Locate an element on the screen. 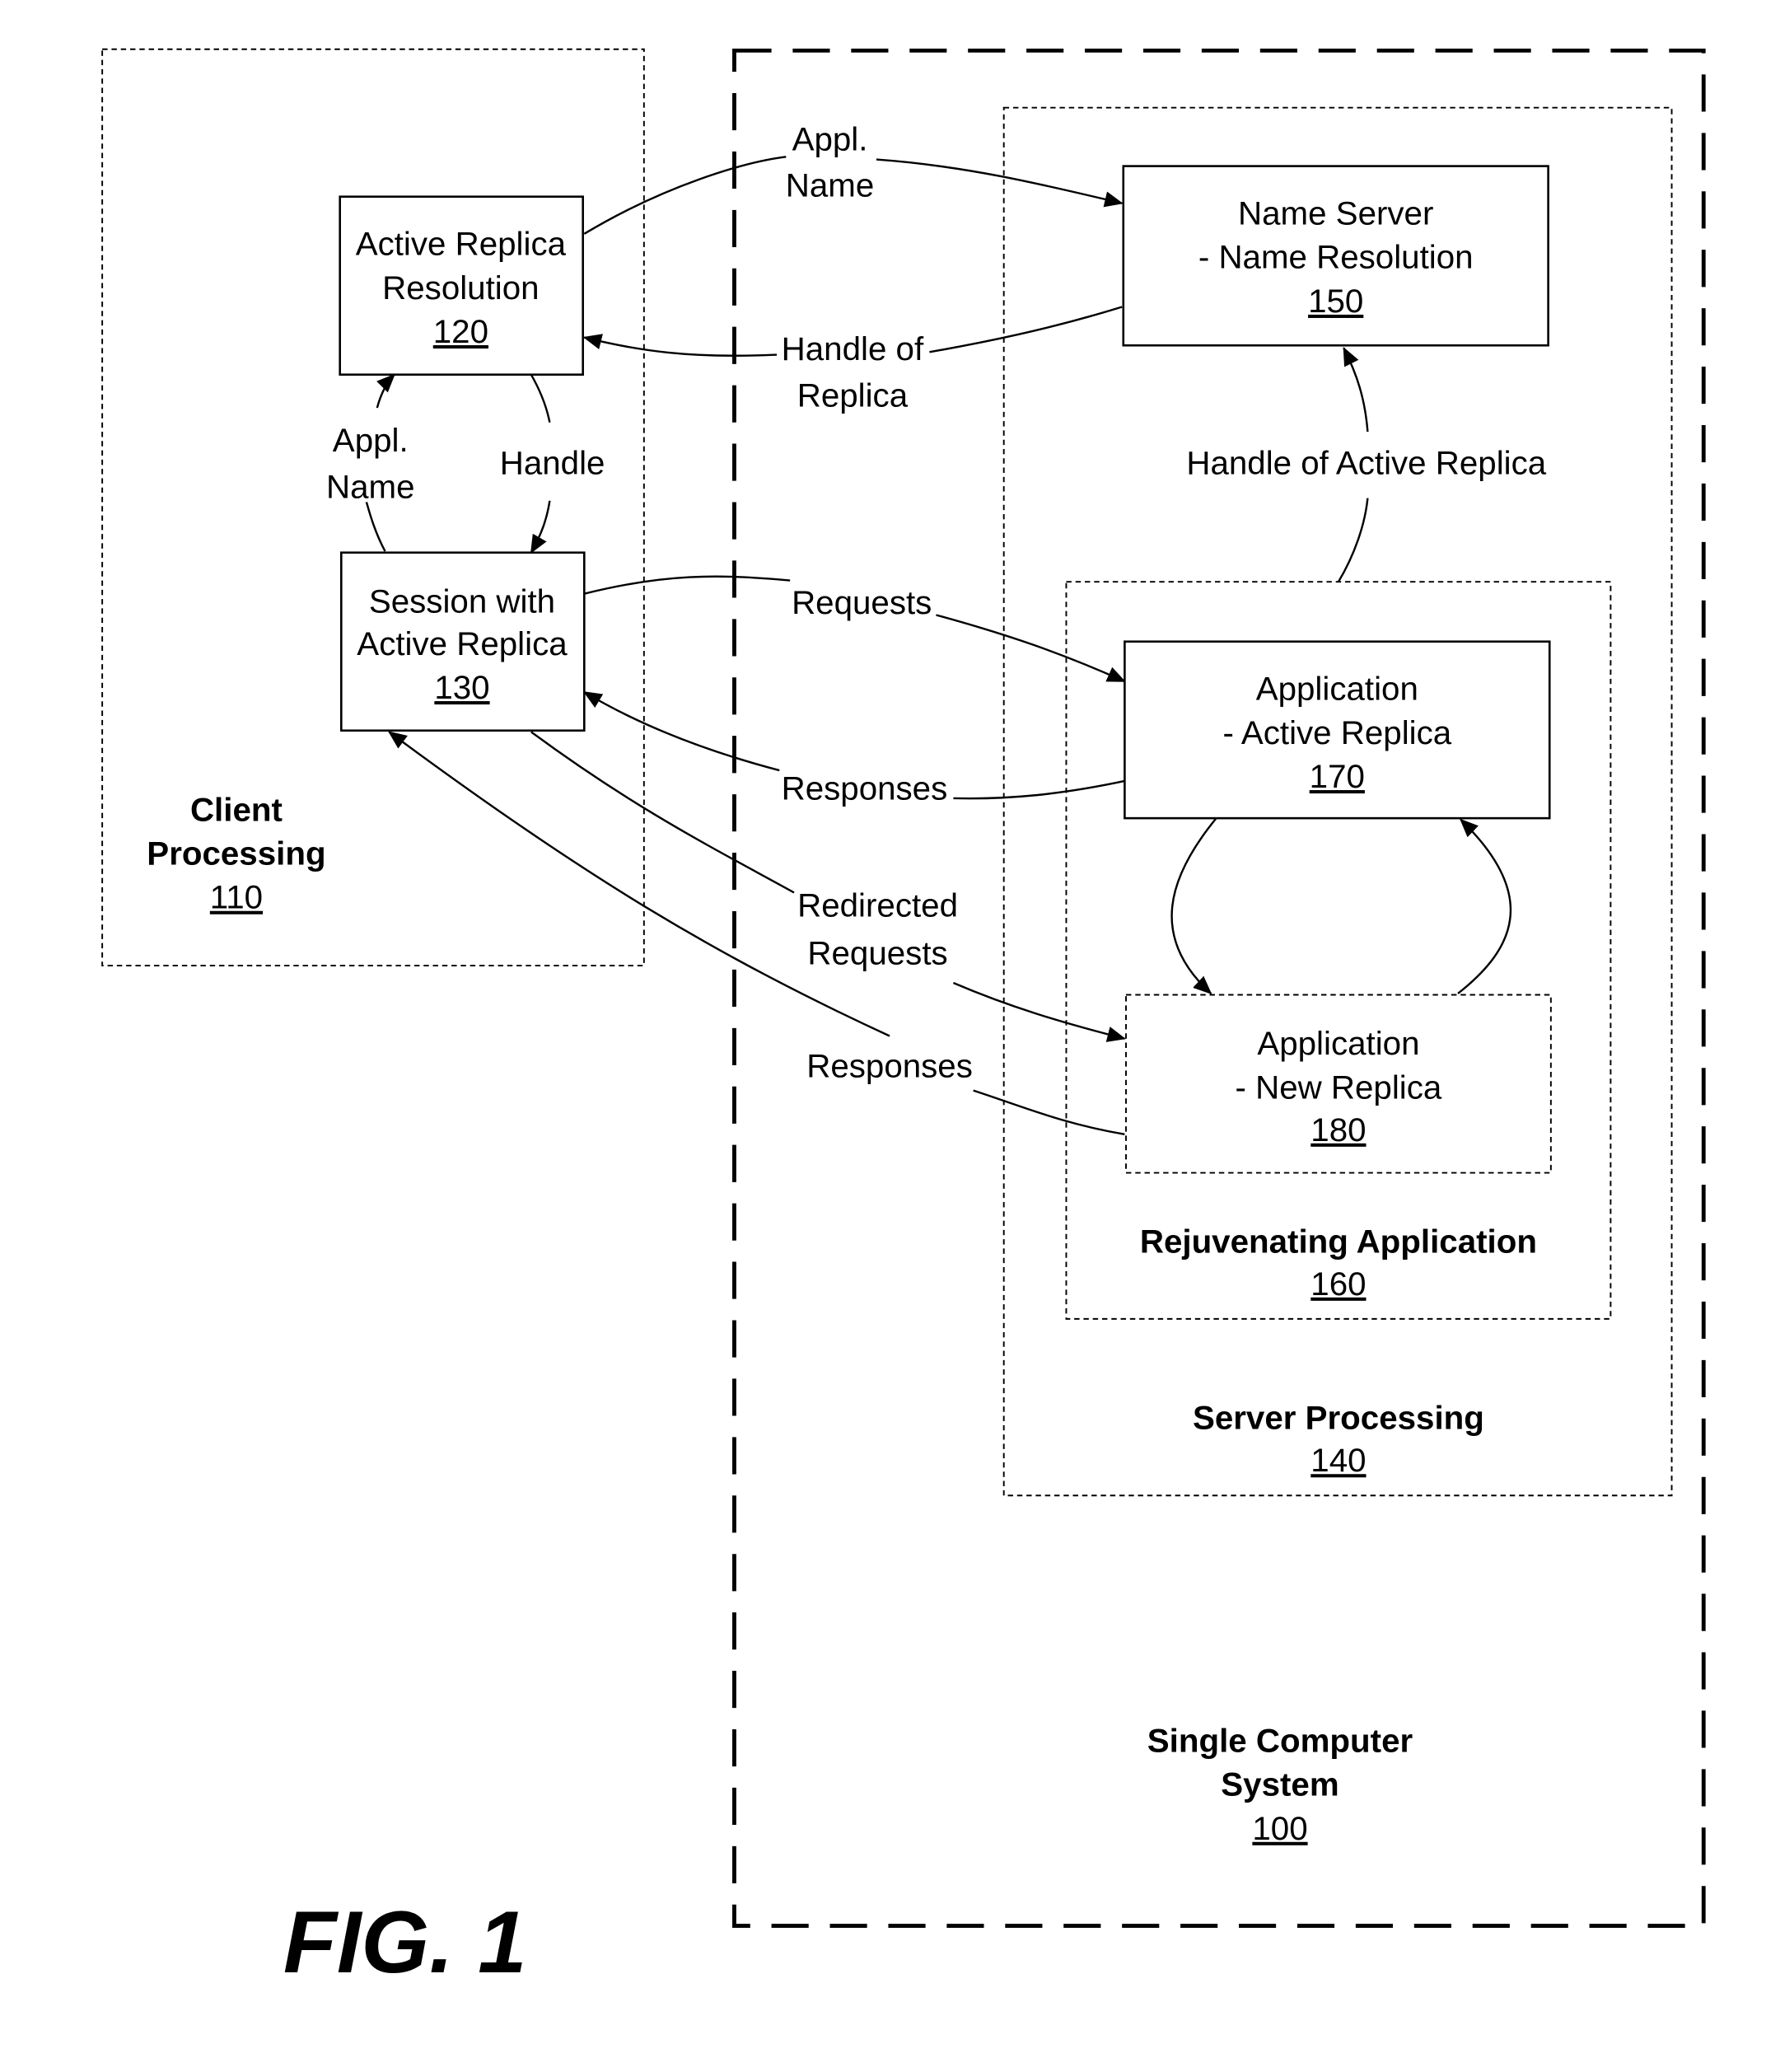 The width and height of the screenshot is (1766, 2072). name-server-block: Name Server - Name Resolution 150 is located at coordinates (1335, 256).